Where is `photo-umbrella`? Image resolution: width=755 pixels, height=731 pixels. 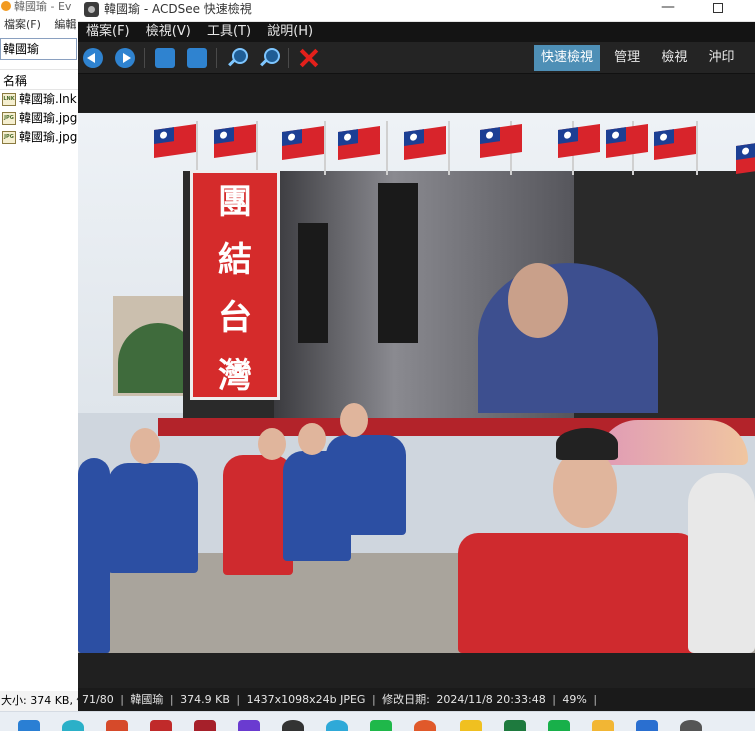 photo-umbrella is located at coordinates (673, 442).